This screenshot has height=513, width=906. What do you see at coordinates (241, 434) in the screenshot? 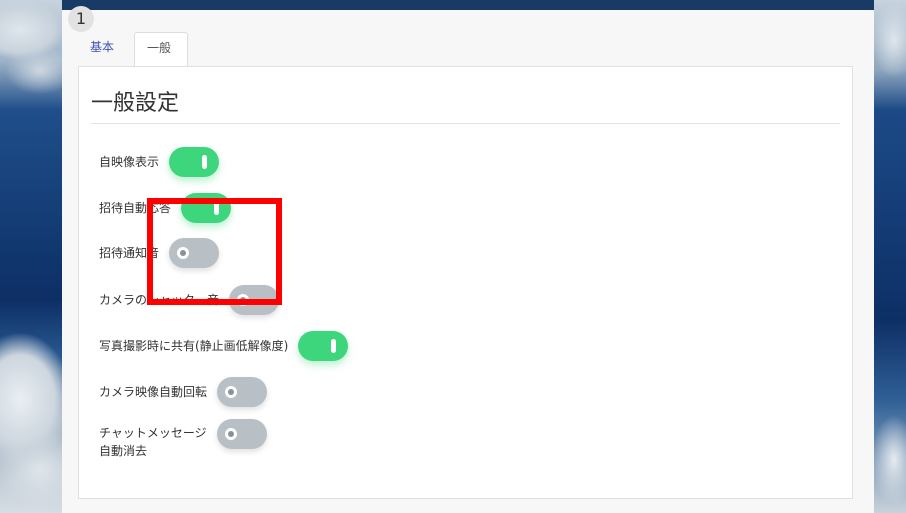
I see `chat-auto-delete-toggle` at bounding box center [241, 434].